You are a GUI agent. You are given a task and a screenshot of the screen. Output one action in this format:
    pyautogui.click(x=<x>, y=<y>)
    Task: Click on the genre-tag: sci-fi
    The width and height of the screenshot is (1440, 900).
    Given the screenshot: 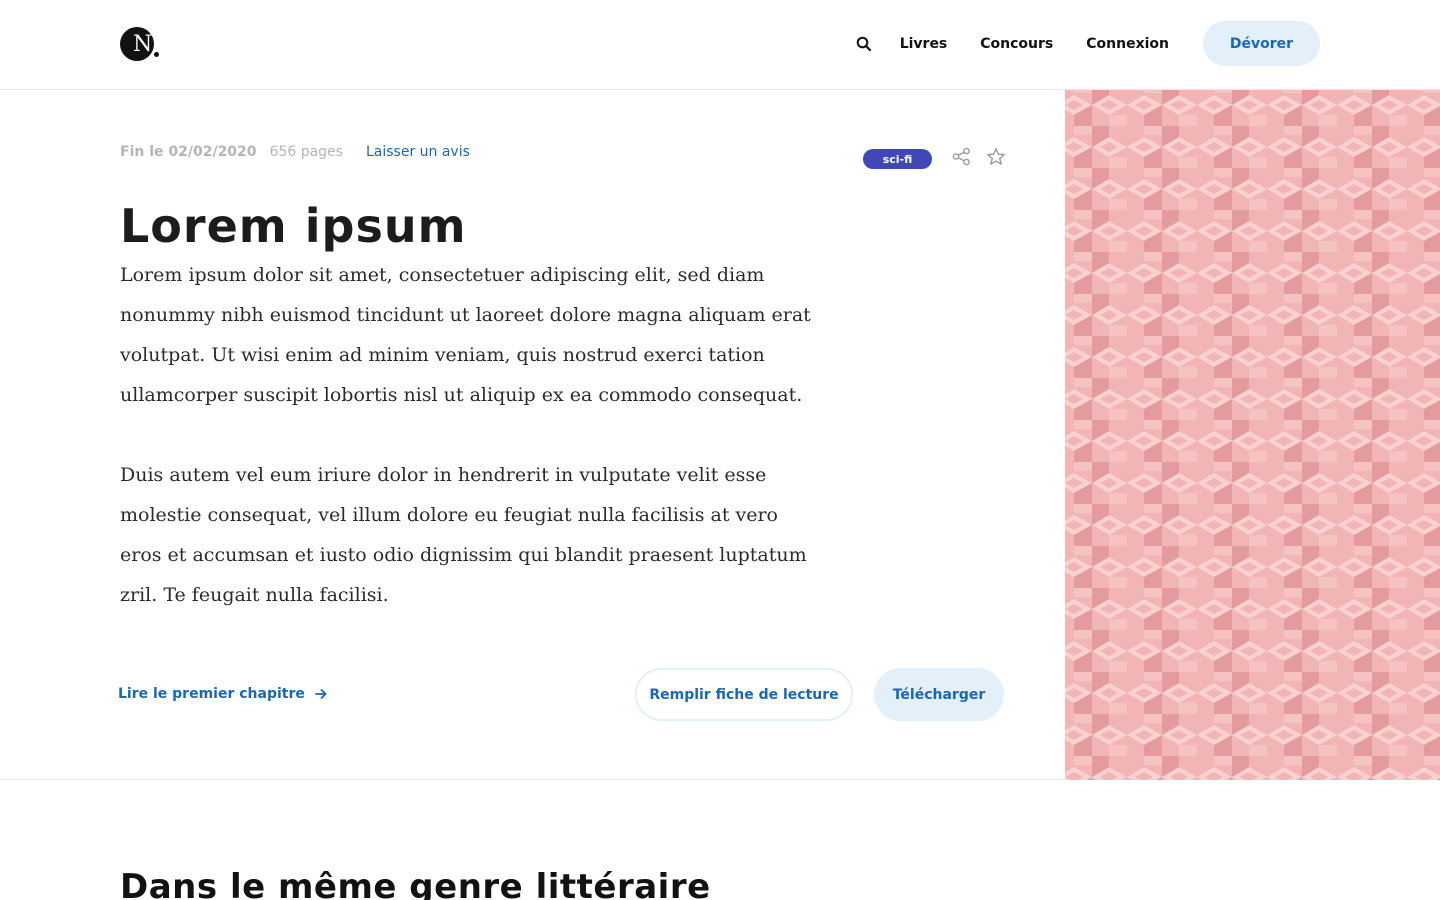 What is the action you would take?
    pyautogui.click(x=897, y=159)
    